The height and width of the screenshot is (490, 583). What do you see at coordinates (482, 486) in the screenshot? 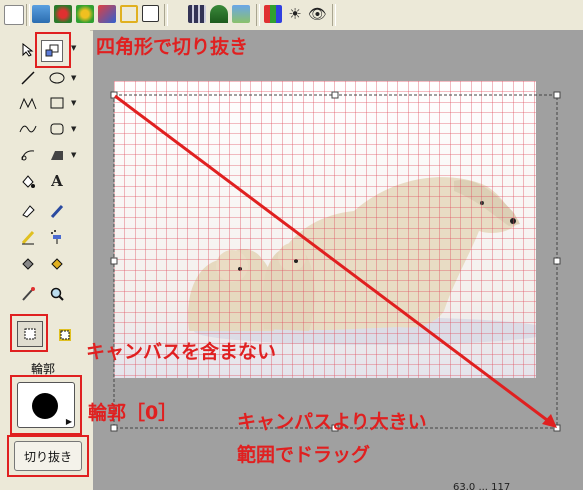
I see `status-text: 63.0 ... 117` at bounding box center [482, 486].